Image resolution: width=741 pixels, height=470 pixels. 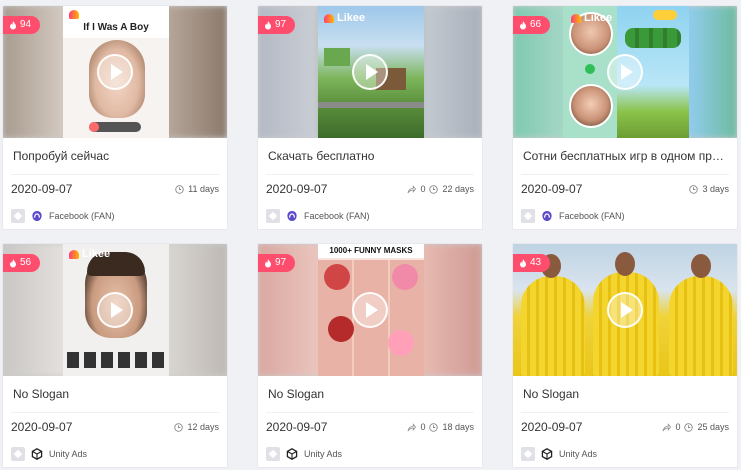 What do you see at coordinates (440, 427) in the screenshot?
I see `ad-stats: 0 18 days` at bounding box center [440, 427].